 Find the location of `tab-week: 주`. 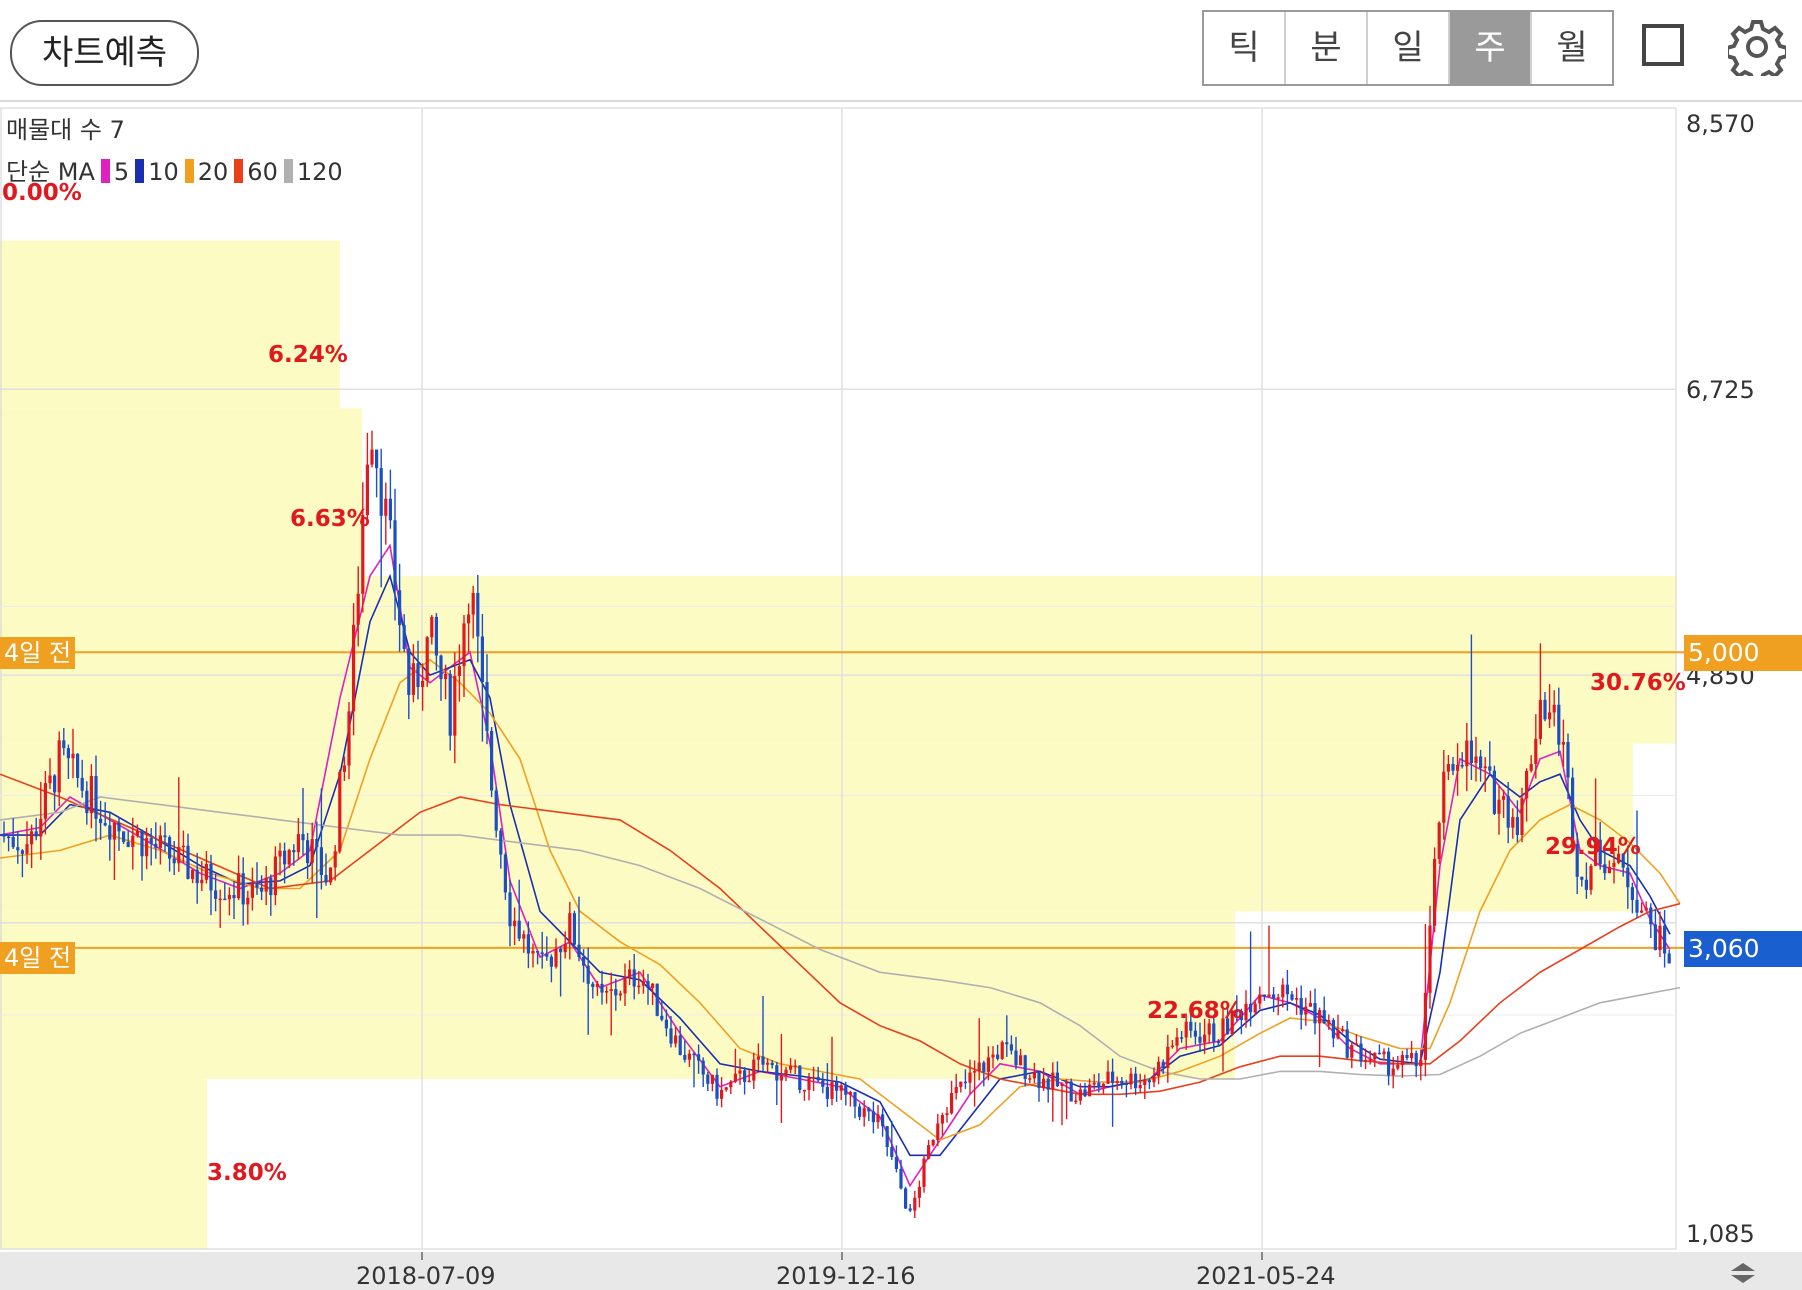

tab-week: 주 is located at coordinates (1491, 48).